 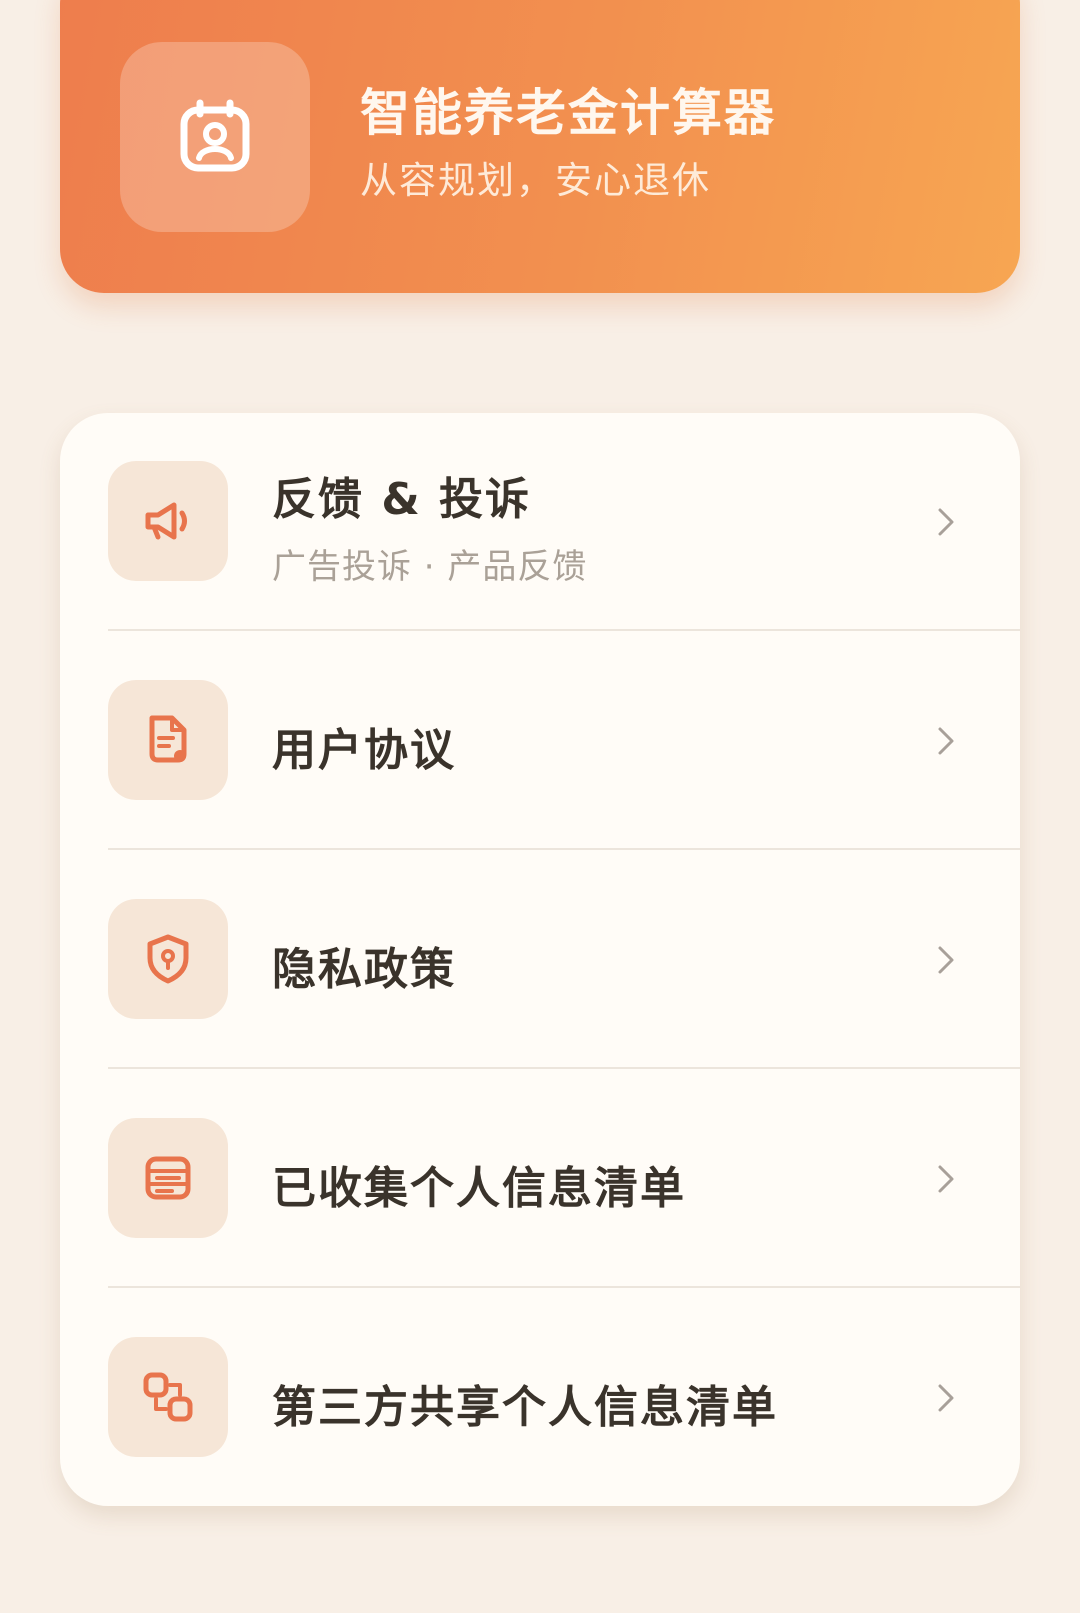 What do you see at coordinates (540, 522) in the screenshot?
I see `menu-item-feedback: 反馈 & 投诉 广告投诉 · 产品反馈` at bounding box center [540, 522].